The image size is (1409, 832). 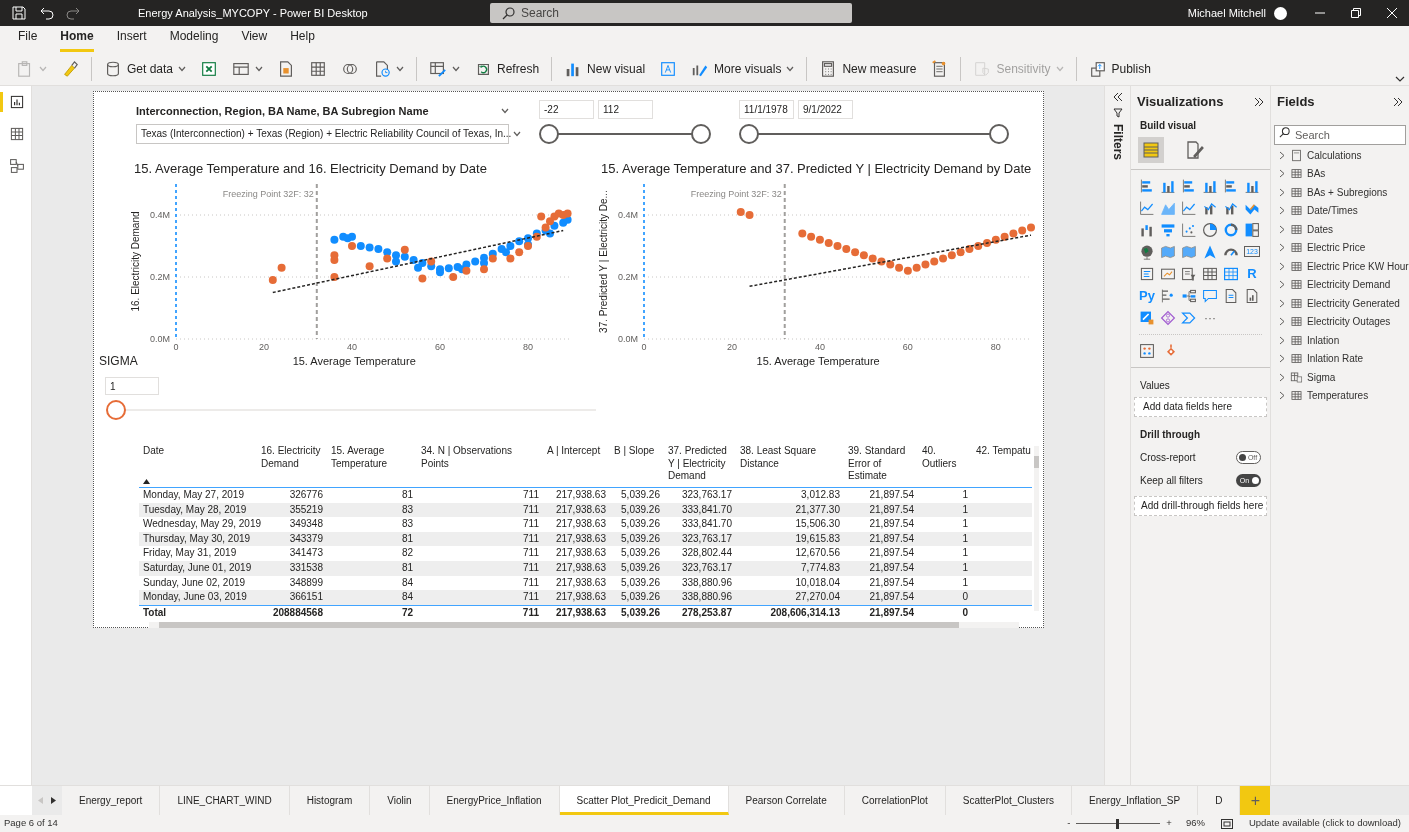 What do you see at coordinates (731, 347) in the screenshot?
I see `axis-tick-label: 20` at bounding box center [731, 347].